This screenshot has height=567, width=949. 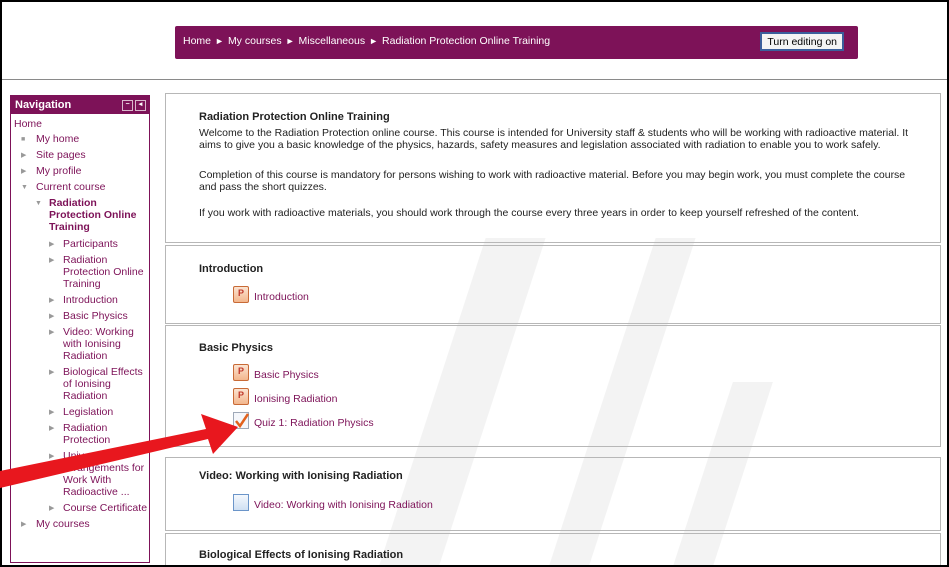 What do you see at coordinates (59, 171) in the screenshot?
I see `nav-label: My profile` at bounding box center [59, 171].